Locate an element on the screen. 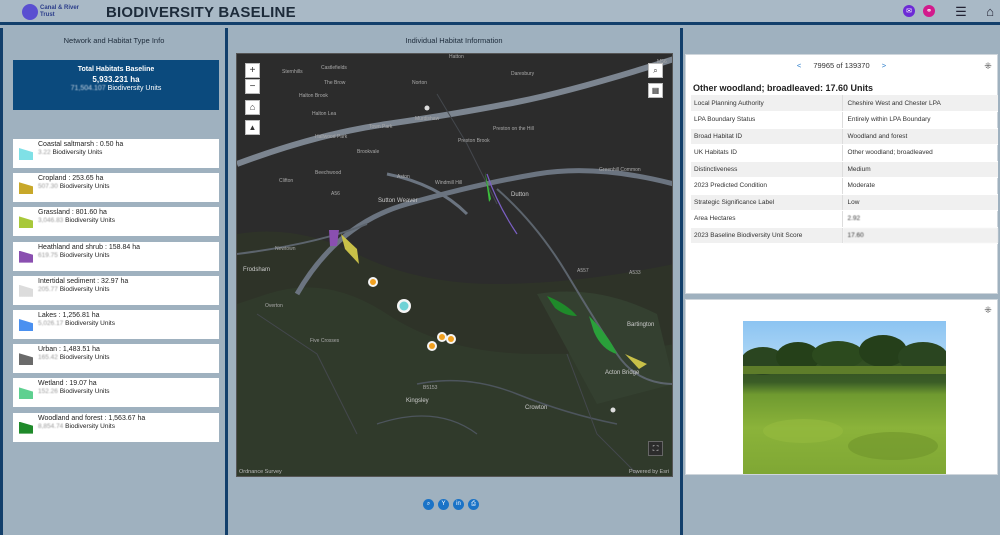  attribute-label: Local Planning Authority is located at coordinates (766, 103).